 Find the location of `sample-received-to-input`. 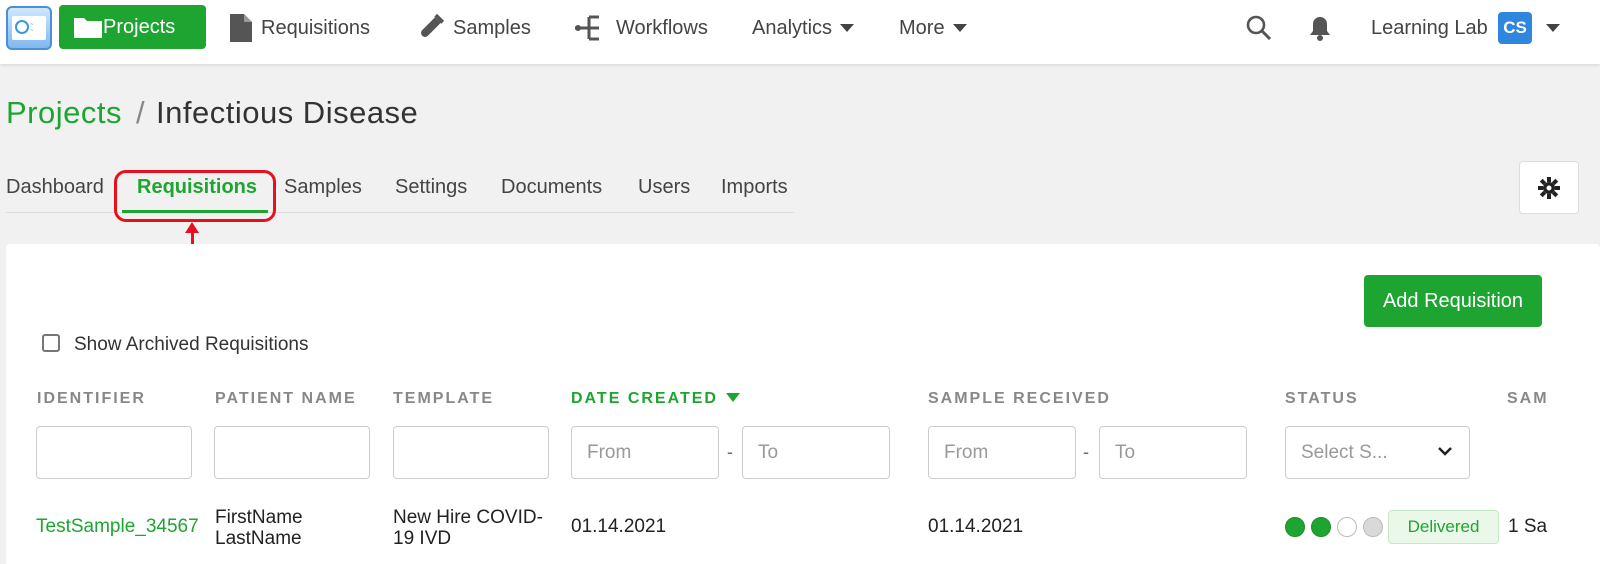

sample-received-to-input is located at coordinates (1173, 452).